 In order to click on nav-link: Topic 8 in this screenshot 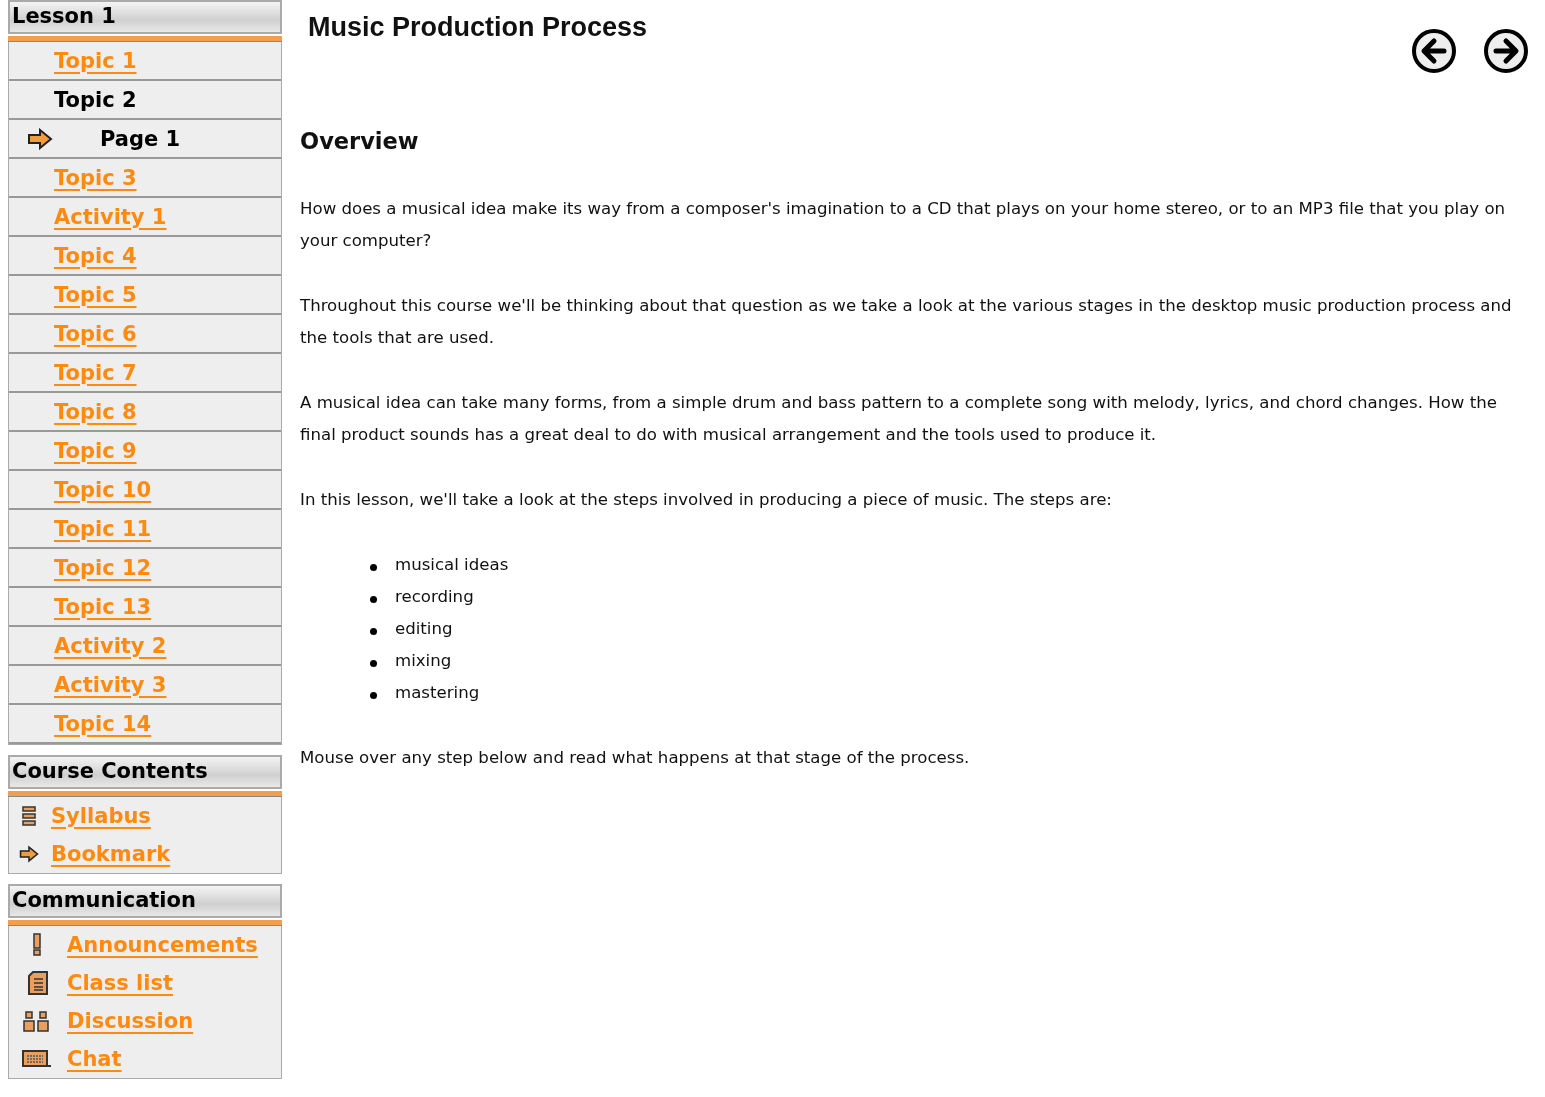, I will do `click(95, 411)`.